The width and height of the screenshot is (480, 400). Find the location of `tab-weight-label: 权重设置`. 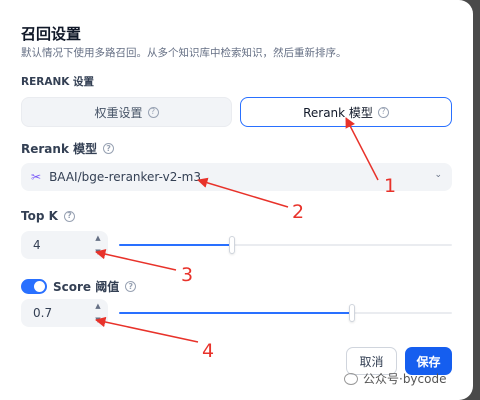

tab-weight-label: 权重设置 is located at coordinates (118, 112).